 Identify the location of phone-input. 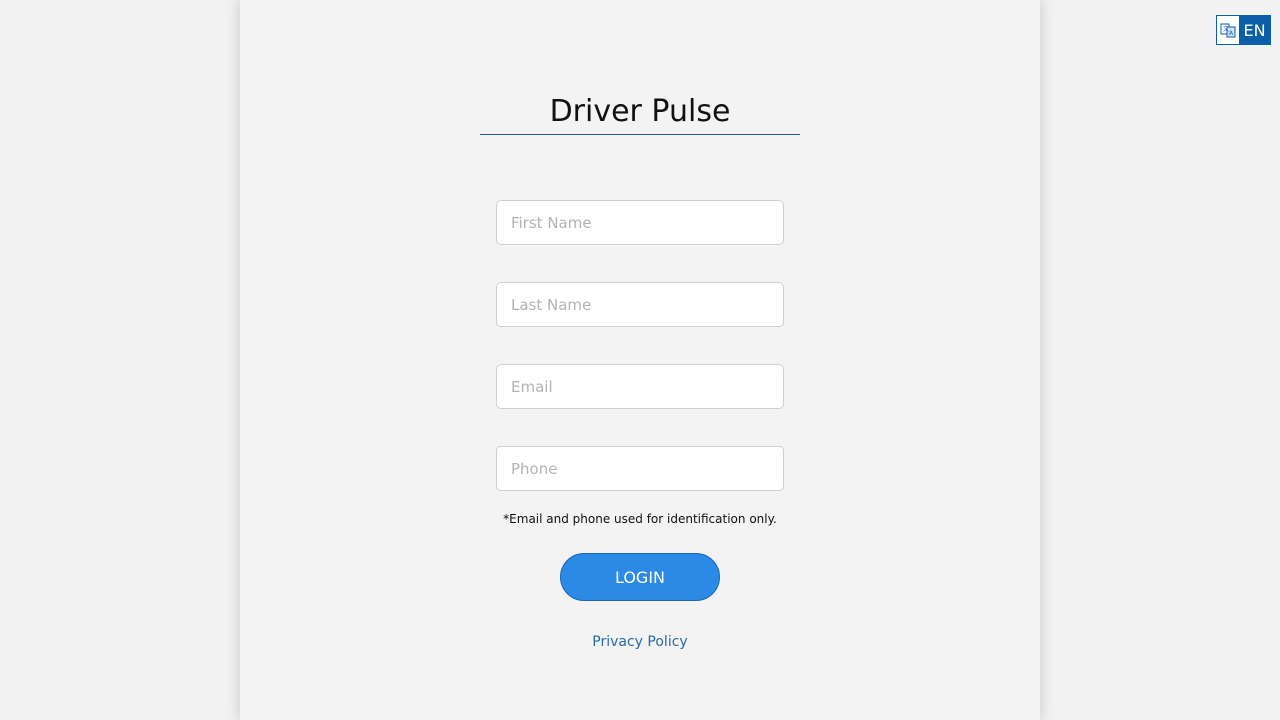
(640, 468).